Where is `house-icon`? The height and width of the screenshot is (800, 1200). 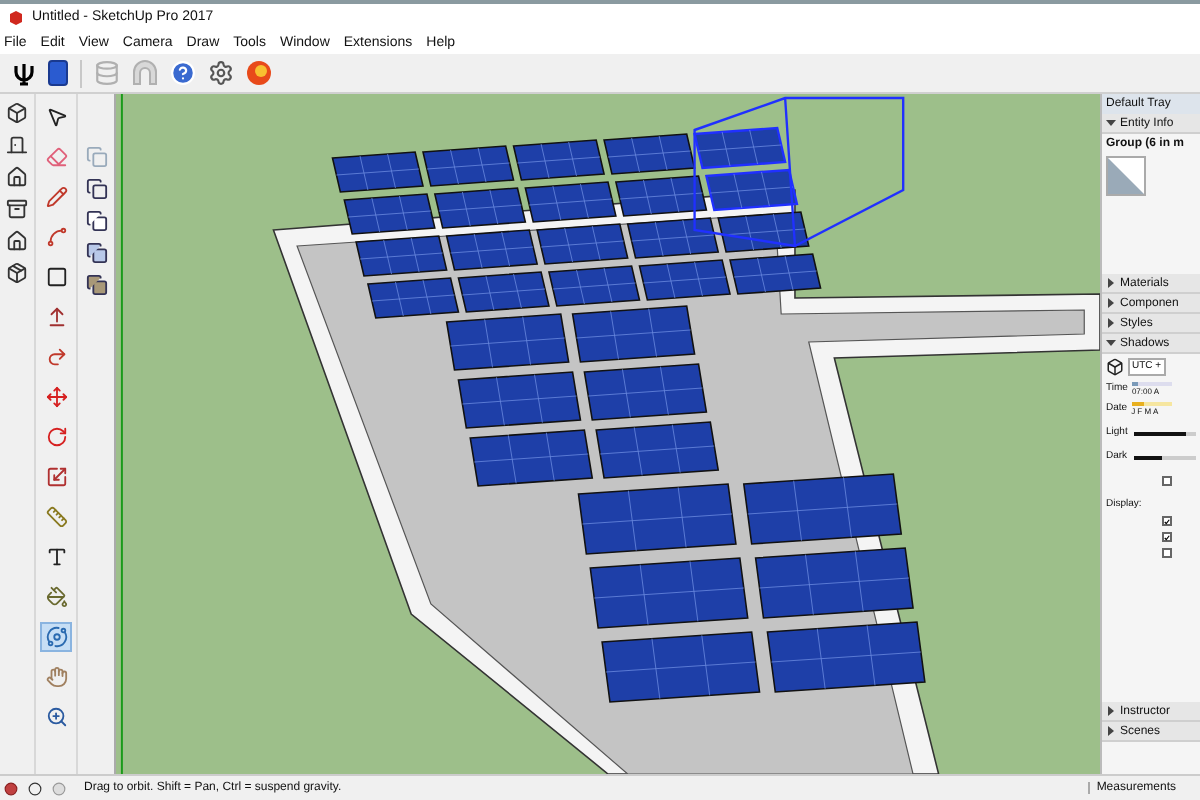
house-icon is located at coordinates (17, 177).